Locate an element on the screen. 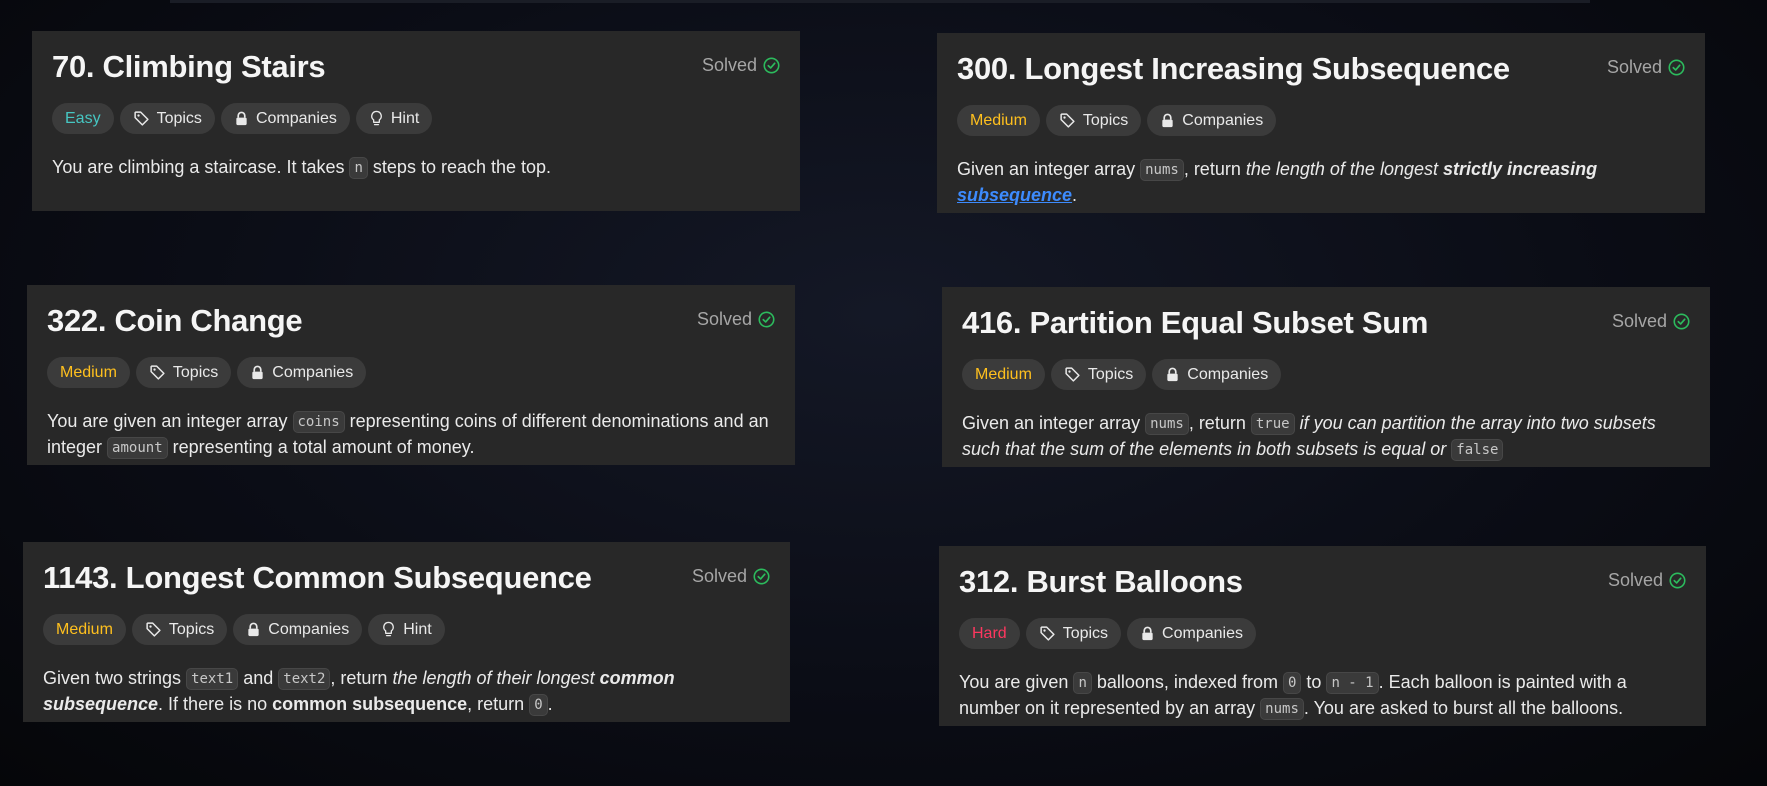  card-header: 416. Partition Equal Subset Sum Solved is located at coordinates (1326, 323).